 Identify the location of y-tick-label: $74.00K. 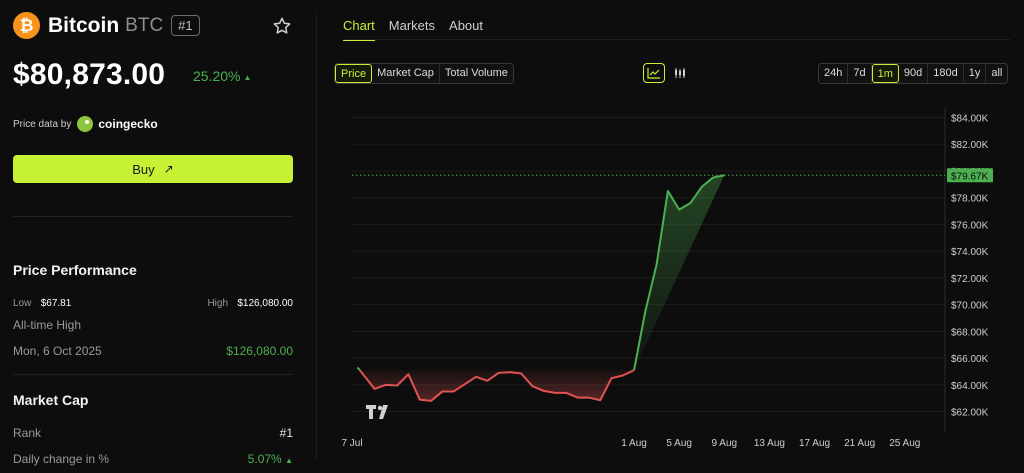
(970, 252).